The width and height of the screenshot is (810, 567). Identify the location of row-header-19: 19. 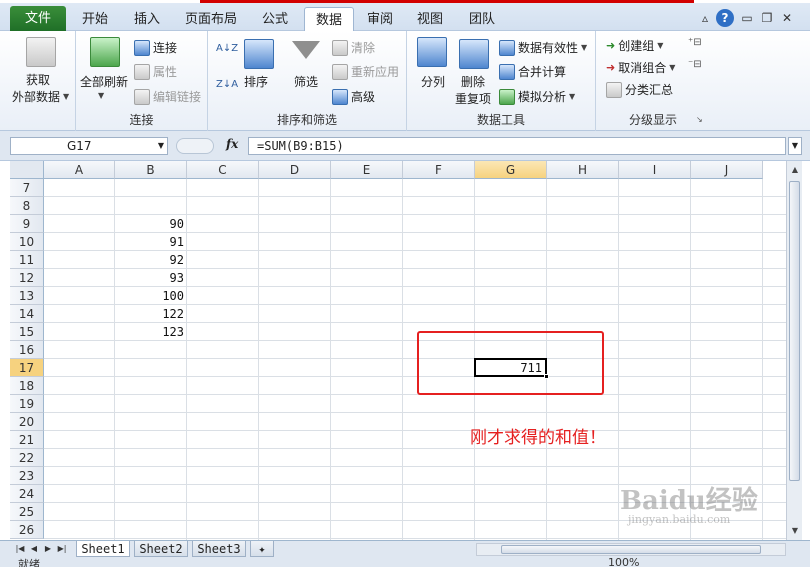
(27, 404).